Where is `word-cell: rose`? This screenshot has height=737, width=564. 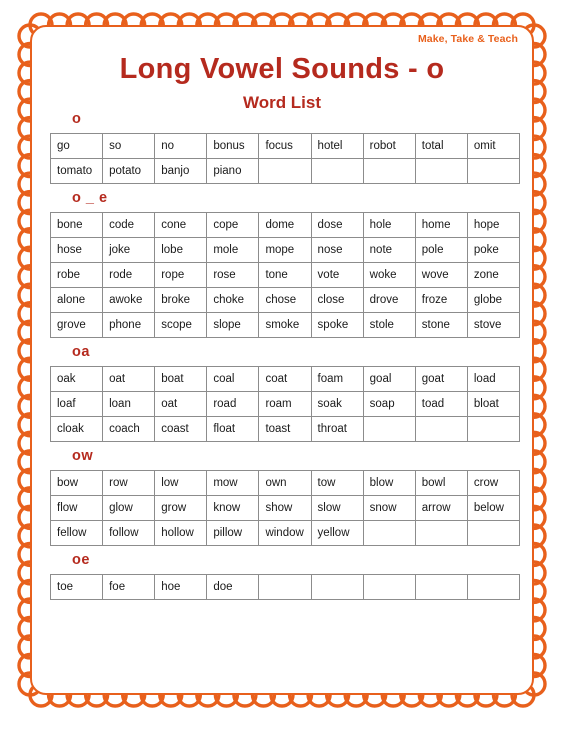 word-cell: rose is located at coordinates (233, 275).